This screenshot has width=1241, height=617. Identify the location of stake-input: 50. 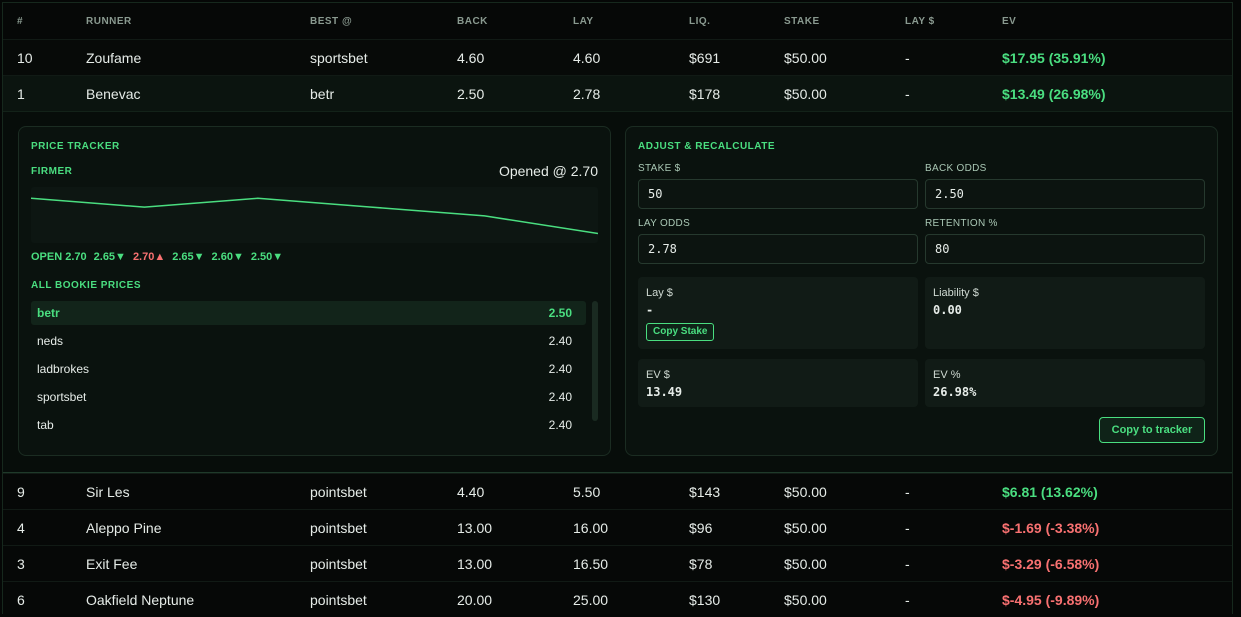
(778, 194).